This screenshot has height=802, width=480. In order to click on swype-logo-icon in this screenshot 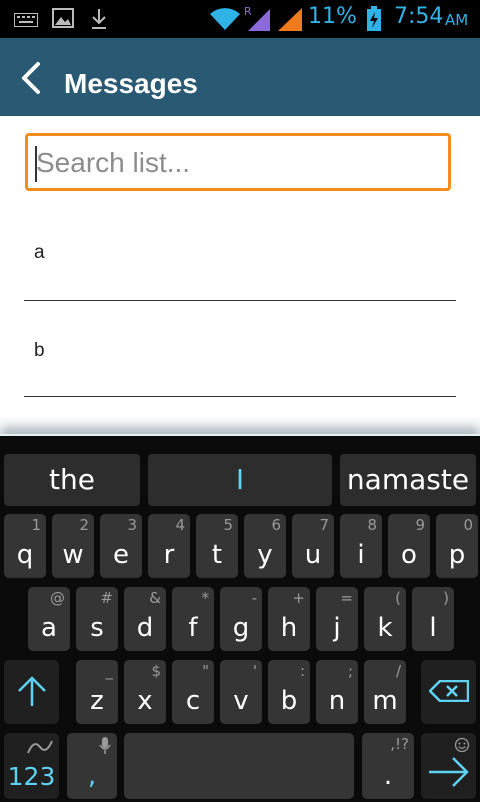, I will do `click(40, 747)`.